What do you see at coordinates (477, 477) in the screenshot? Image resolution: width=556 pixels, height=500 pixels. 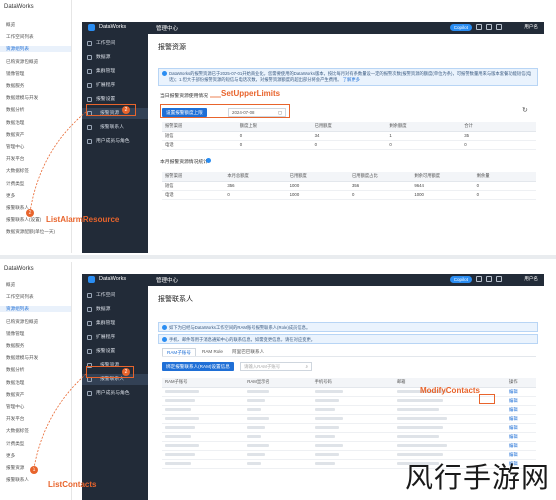 I see `watermark-logo: 风行手游网` at bounding box center [477, 477].